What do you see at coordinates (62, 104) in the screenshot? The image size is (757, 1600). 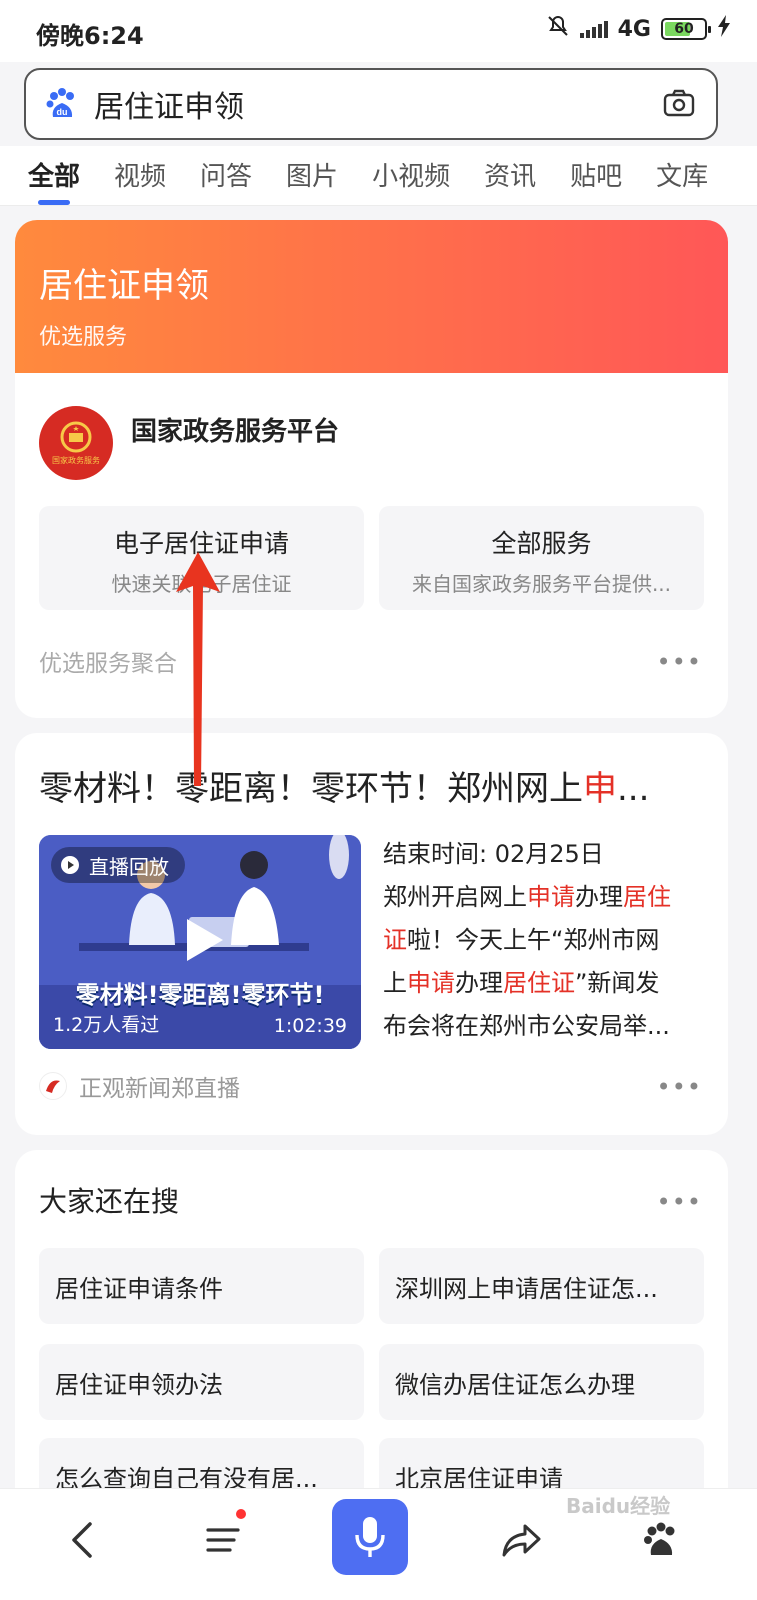 I see `baidu-paw-icon: du` at bounding box center [62, 104].